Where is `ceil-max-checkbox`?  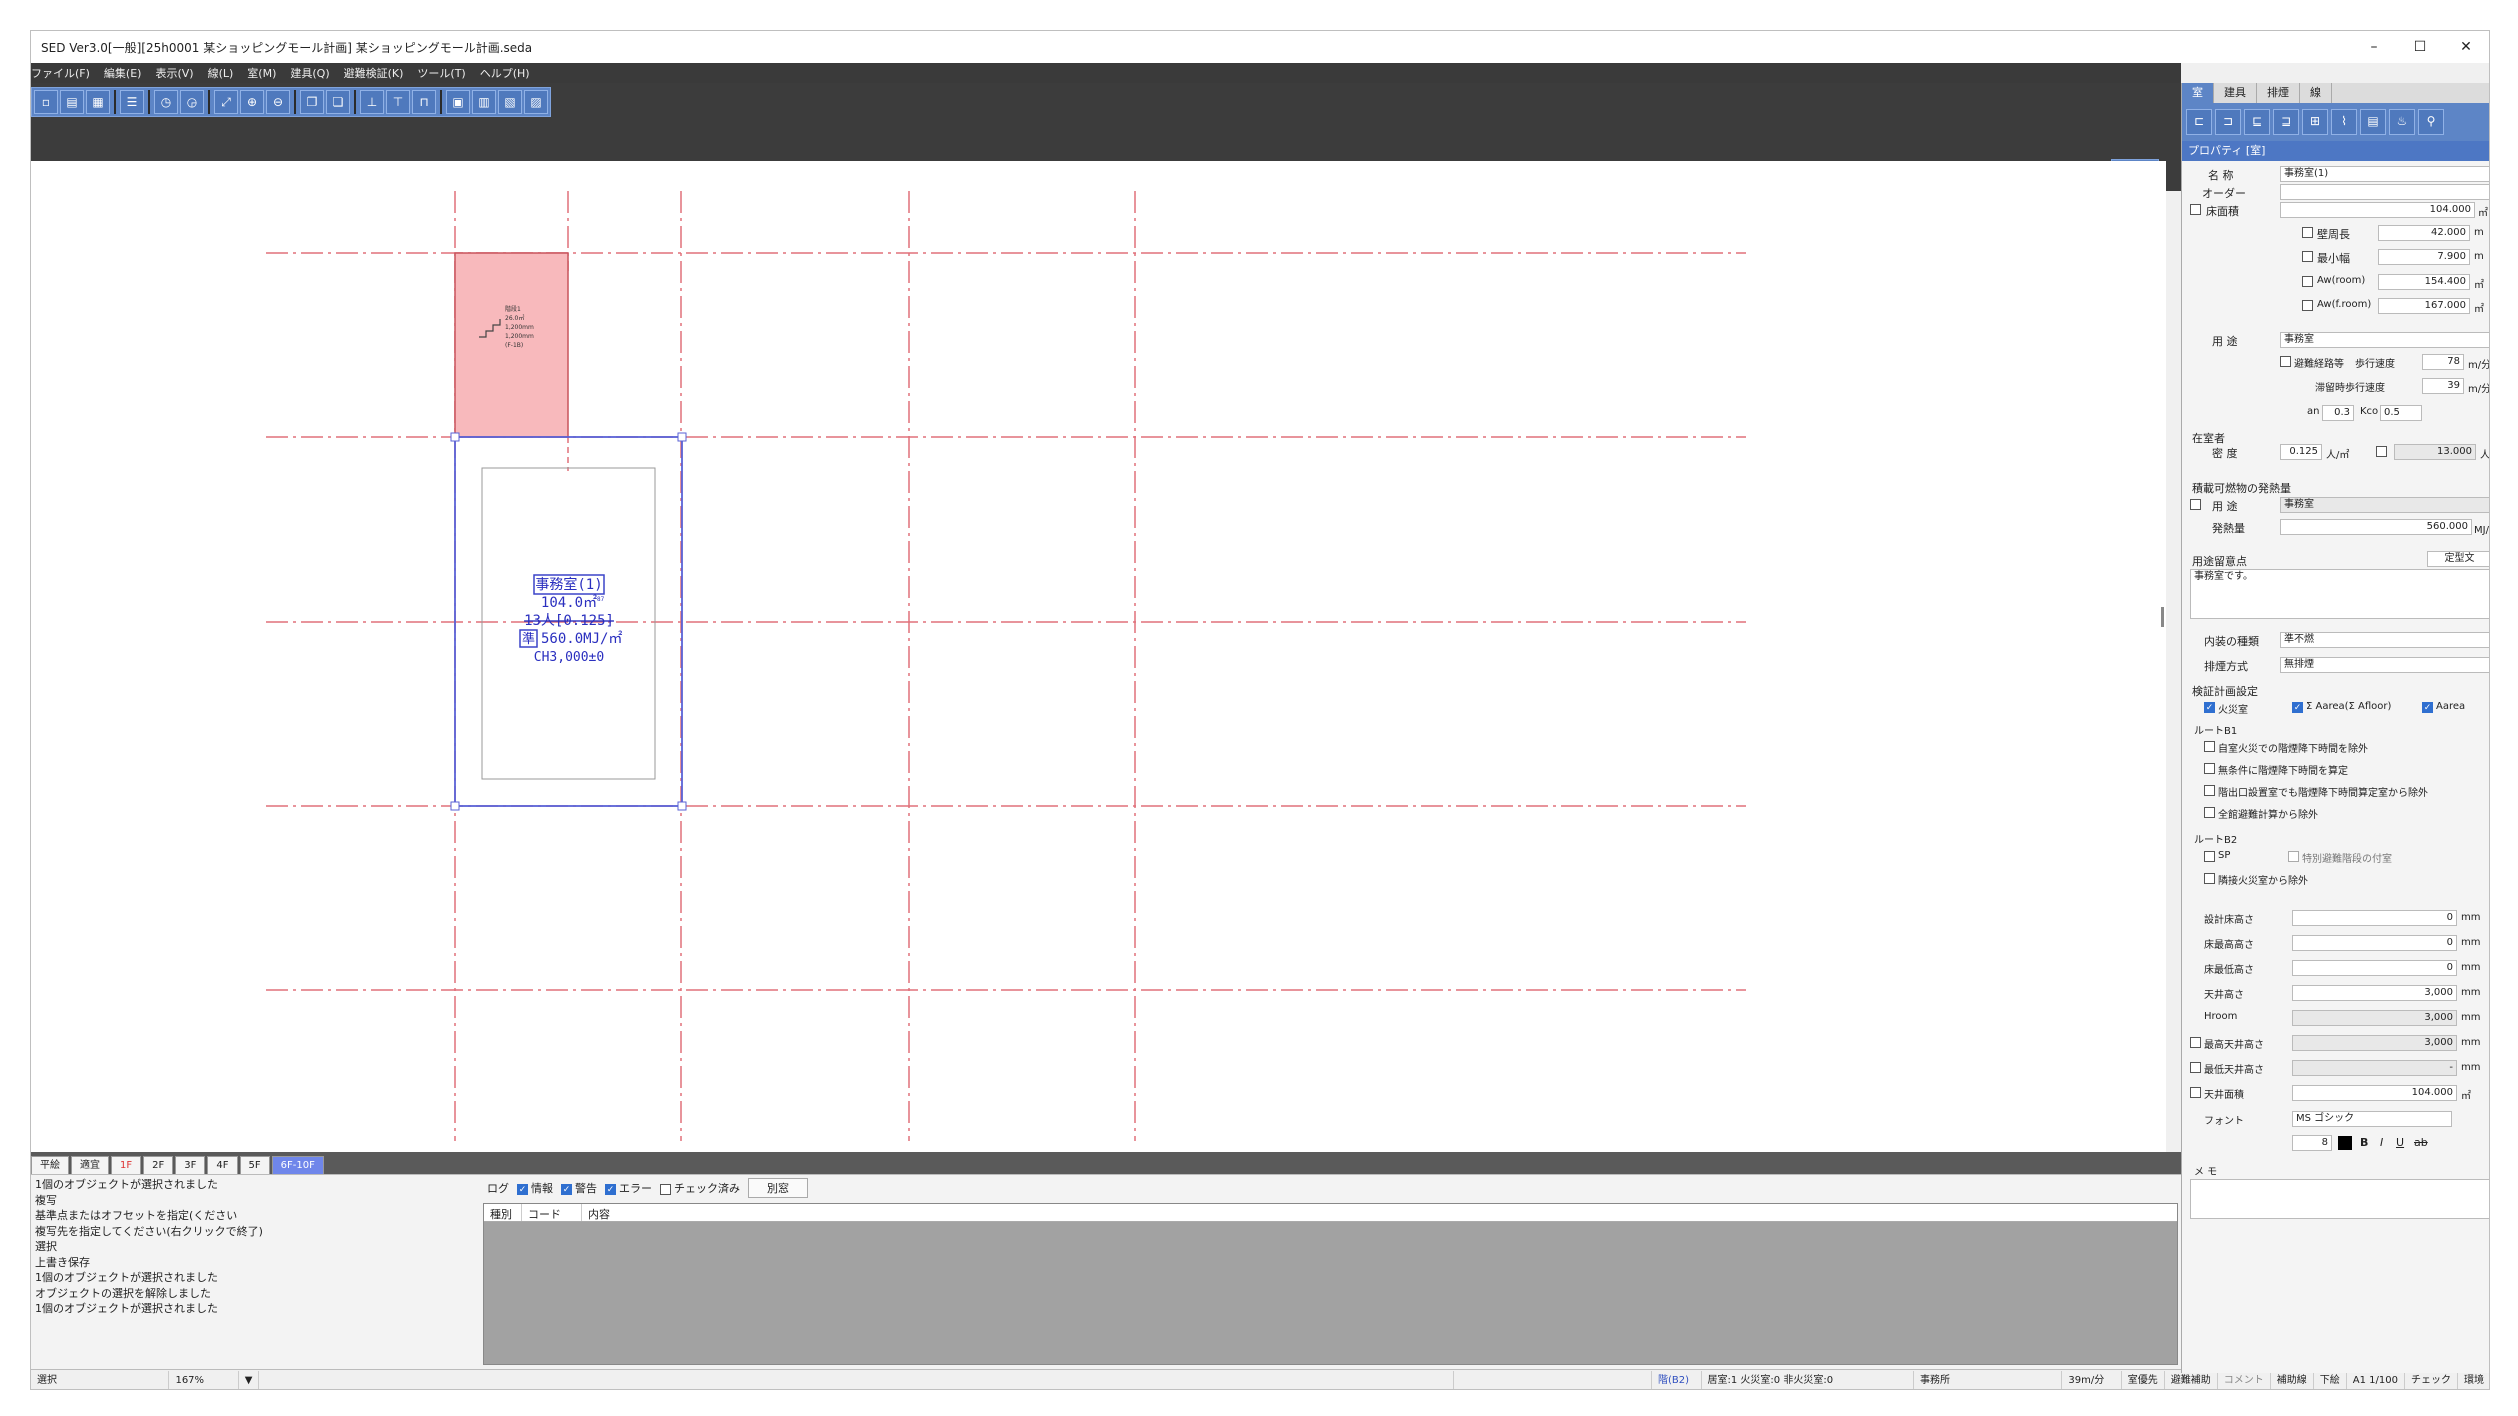
ceil-max-checkbox is located at coordinates (2195, 1042).